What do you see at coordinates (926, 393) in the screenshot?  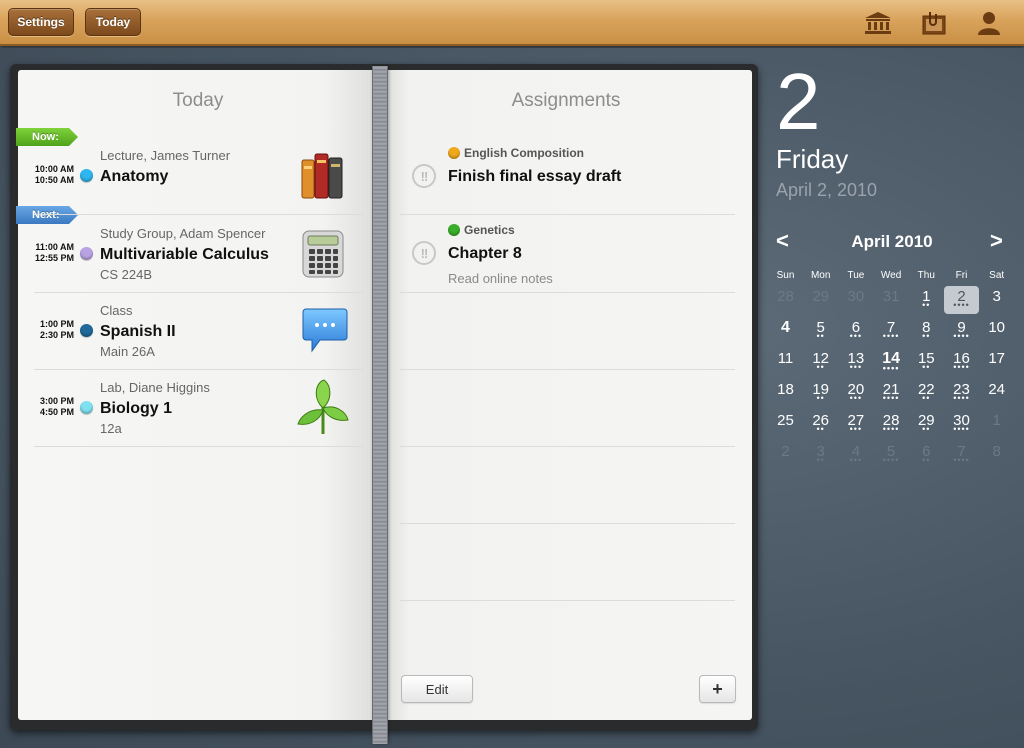 I see `calendar-day: 22 ••` at bounding box center [926, 393].